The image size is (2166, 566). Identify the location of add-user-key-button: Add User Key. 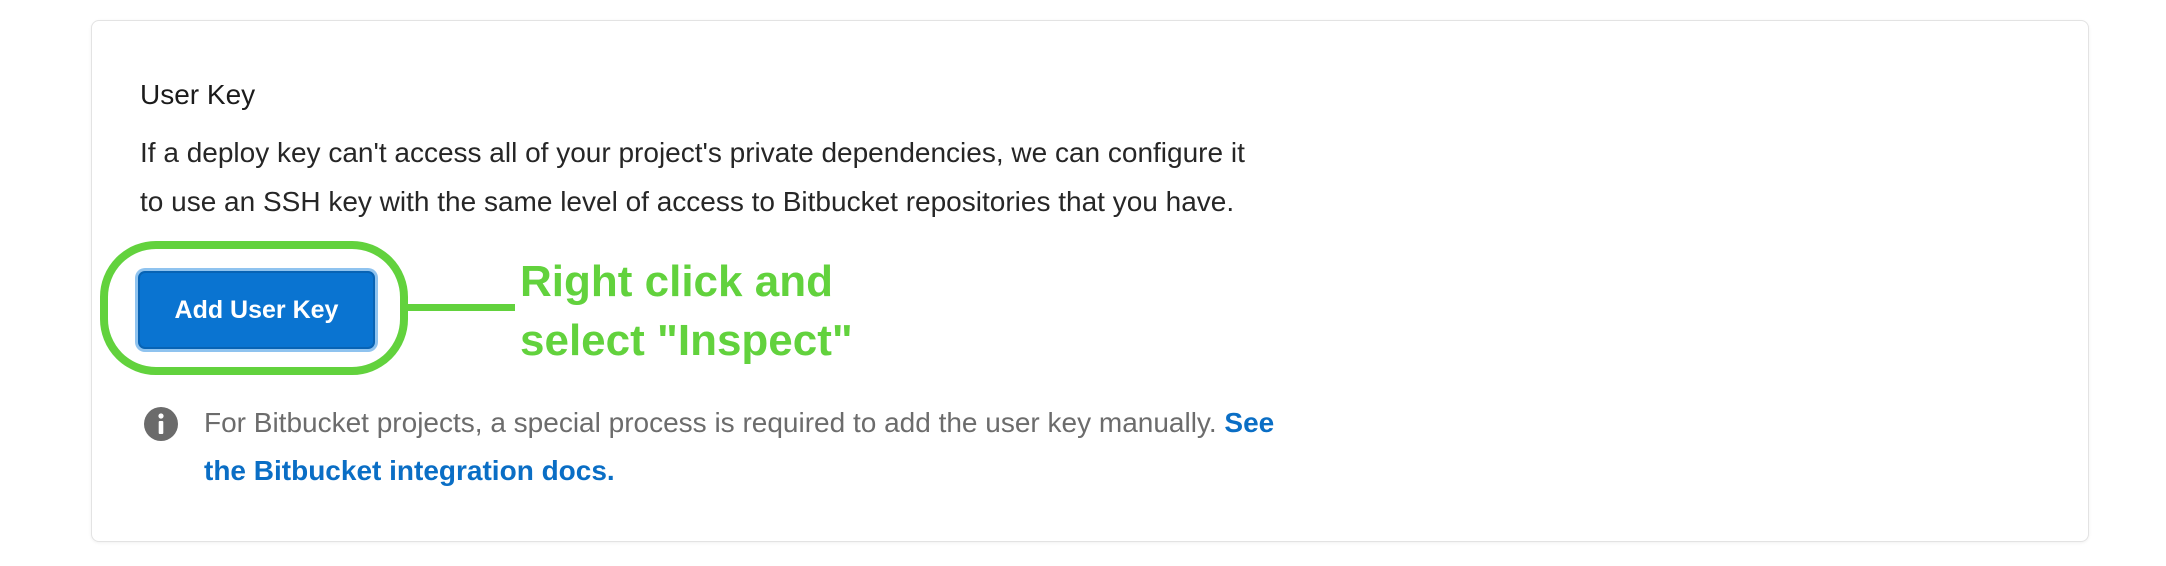
(256, 310).